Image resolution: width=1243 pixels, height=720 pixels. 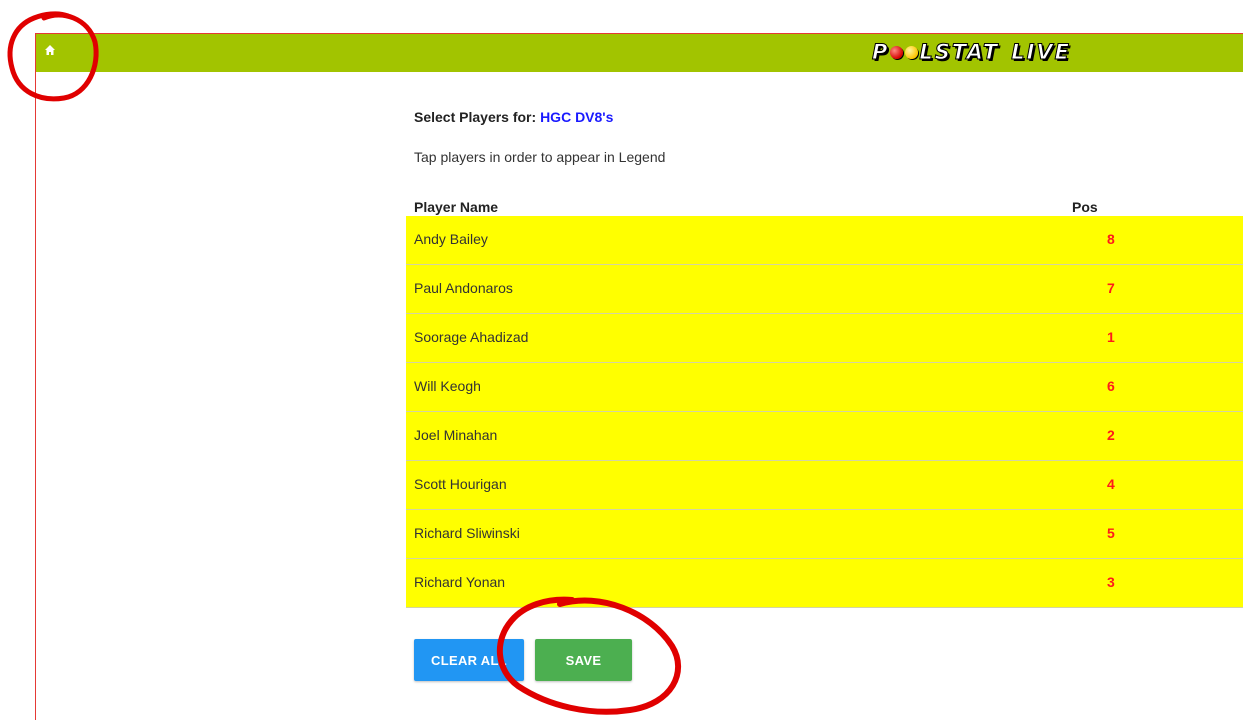 What do you see at coordinates (447, 386) in the screenshot?
I see `player-name: Will Keogh` at bounding box center [447, 386].